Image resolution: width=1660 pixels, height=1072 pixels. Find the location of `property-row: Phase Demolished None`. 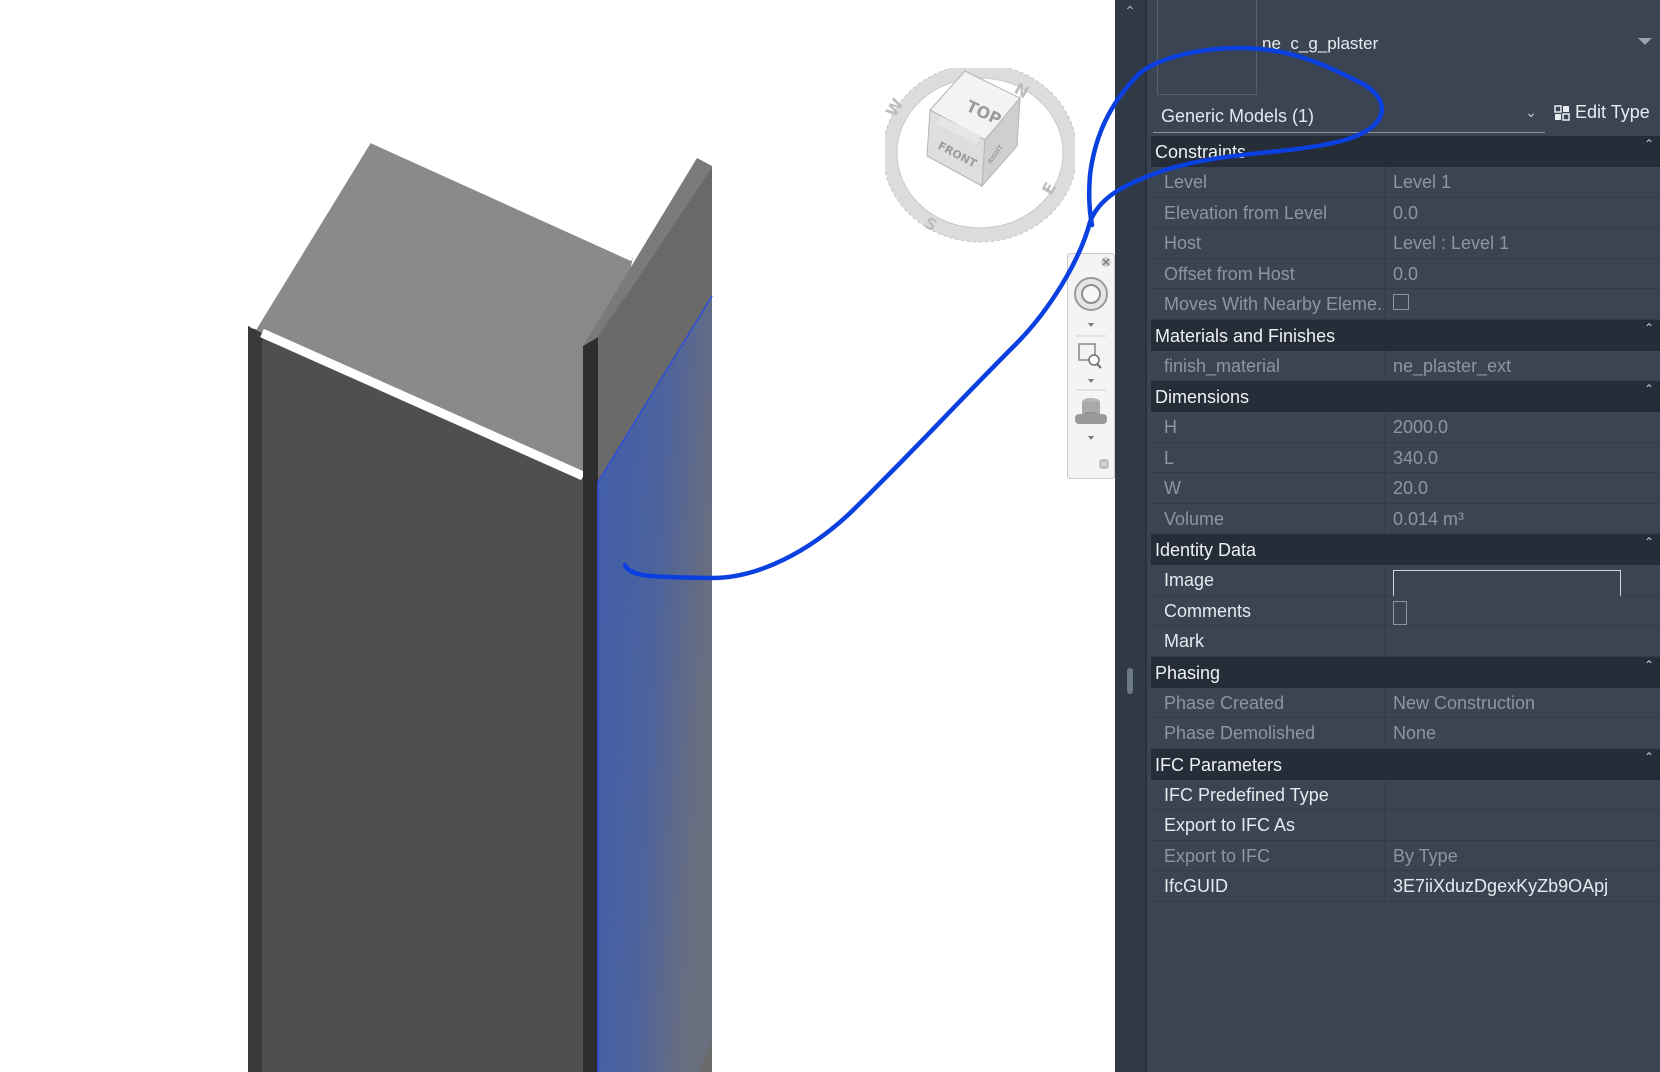

property-row: Phase Demolished None is located at coordinates (1405, 733).